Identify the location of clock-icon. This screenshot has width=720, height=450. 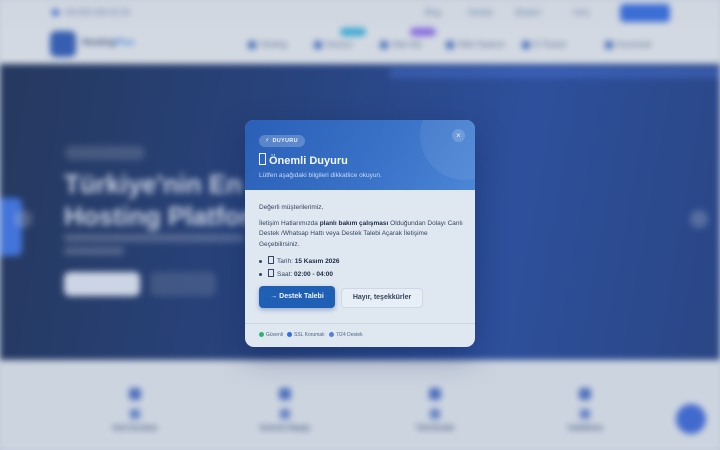
(271, 273).